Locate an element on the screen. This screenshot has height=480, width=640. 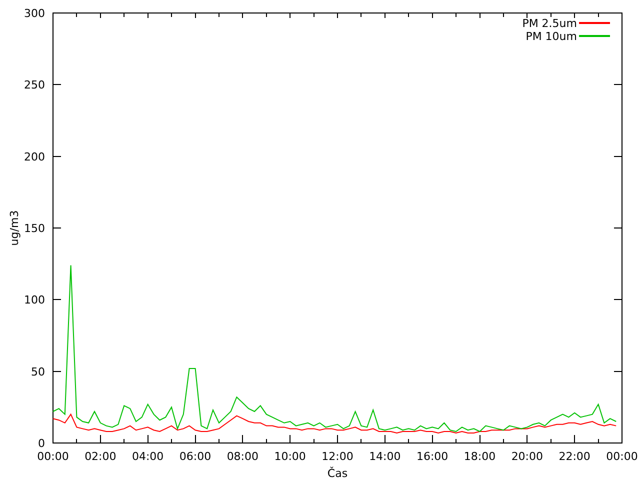
tick-label: 50 is located at coordinates (38, 371).